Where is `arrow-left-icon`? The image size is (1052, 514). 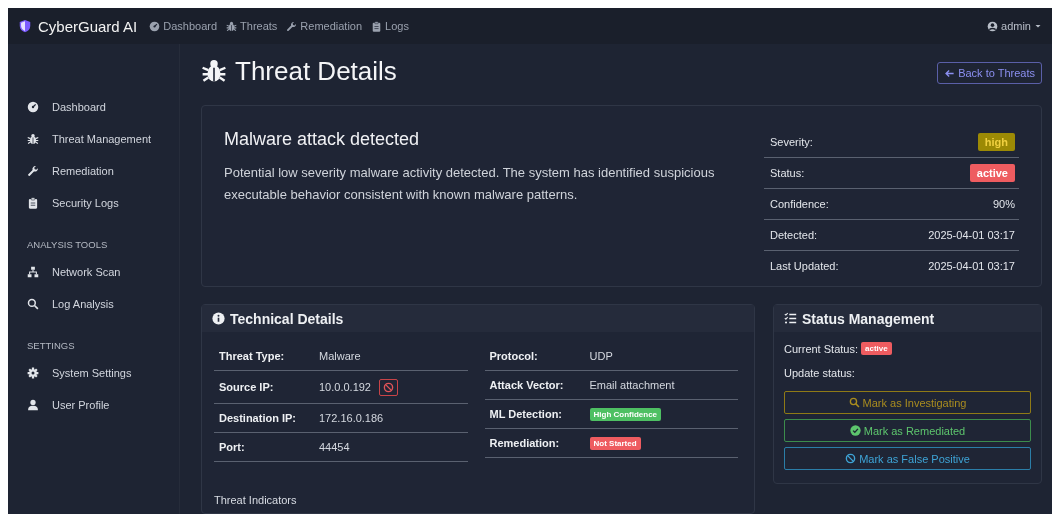 arrow-left-icon is located at coordinates (950, 73).